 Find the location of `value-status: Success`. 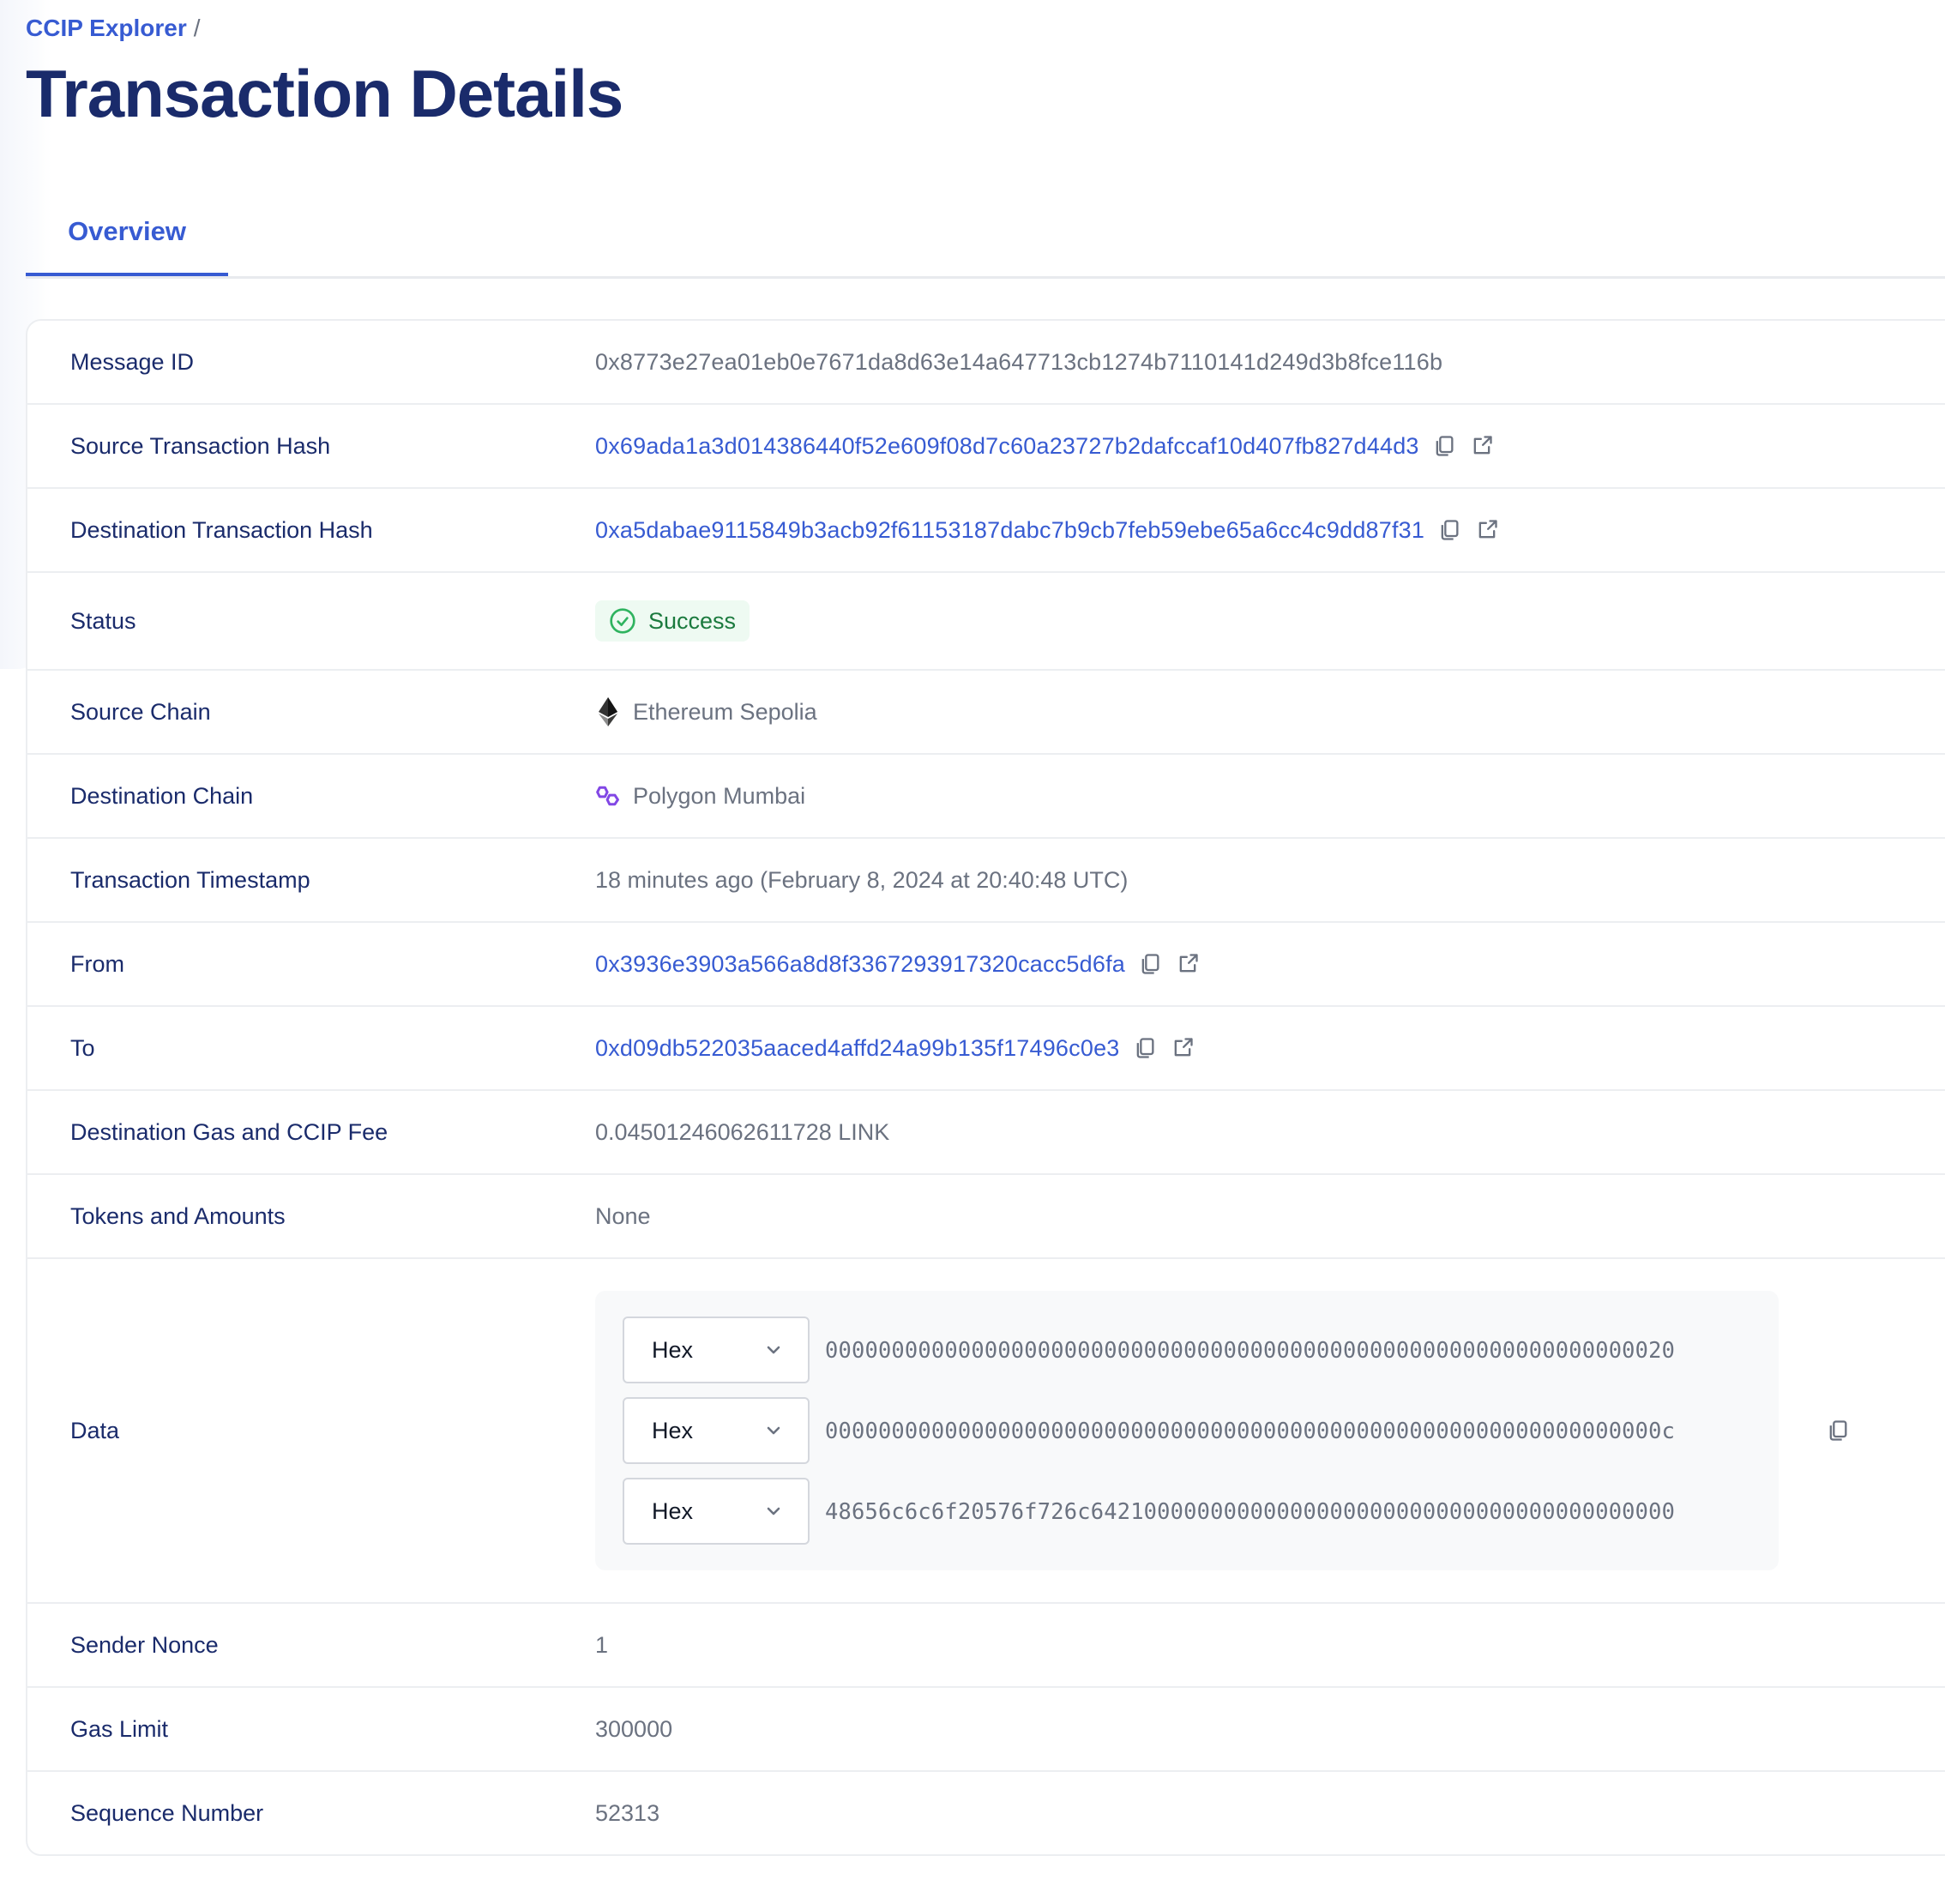

value-status: Success is located at coordinates (672, 621).